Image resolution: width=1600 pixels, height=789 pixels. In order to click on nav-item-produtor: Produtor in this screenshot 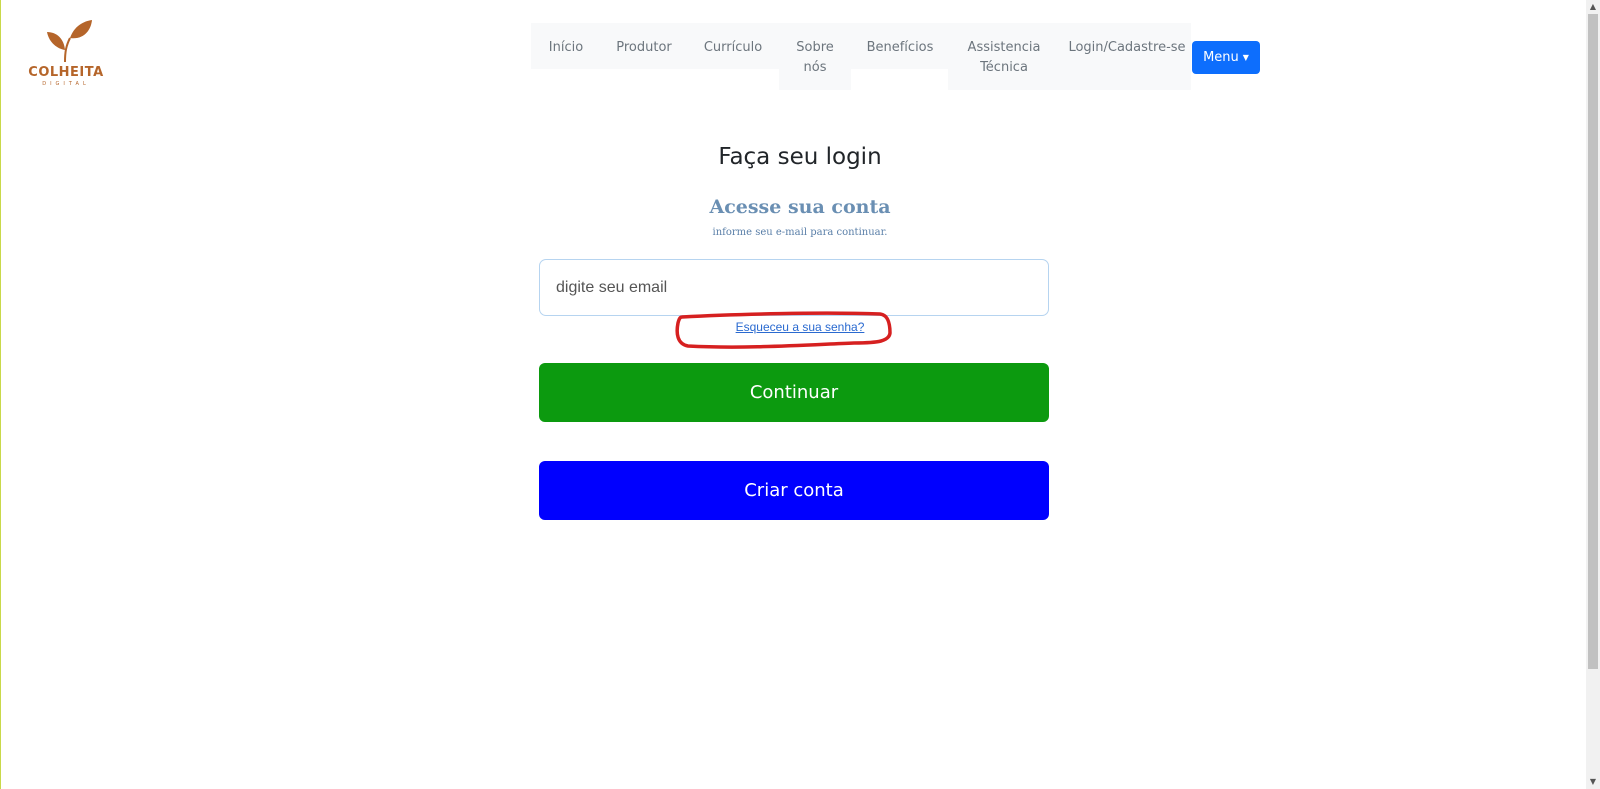, I will do `click(644, 57)`.